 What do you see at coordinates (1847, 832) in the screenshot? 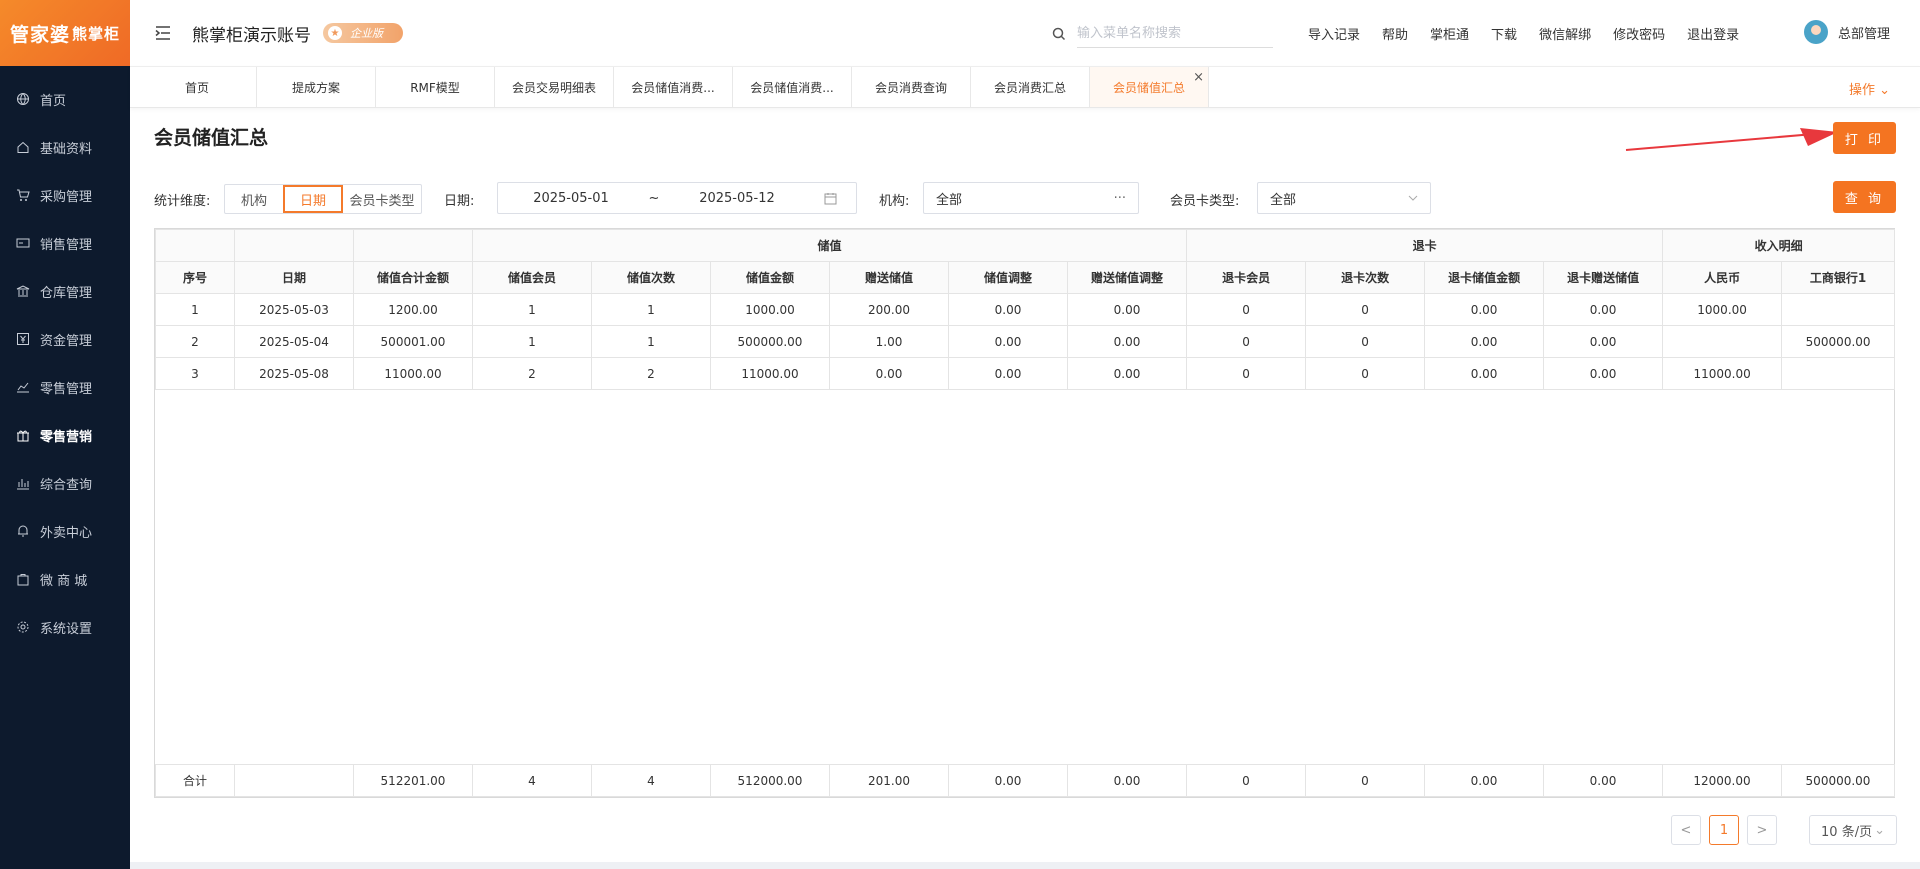
I see `page-size-value: 10 条/页` at bounding box center [1847, 832].